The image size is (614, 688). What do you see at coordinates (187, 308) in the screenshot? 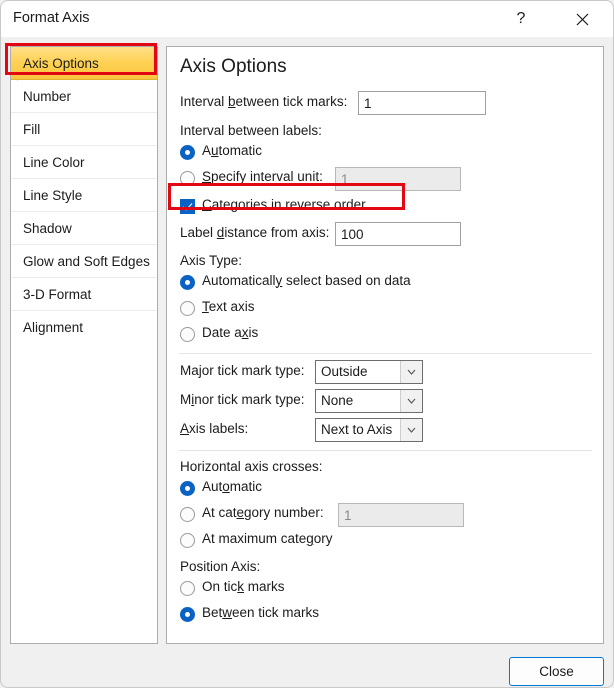
I see `radio-axis-type-text` at bounding box center [187, 308].